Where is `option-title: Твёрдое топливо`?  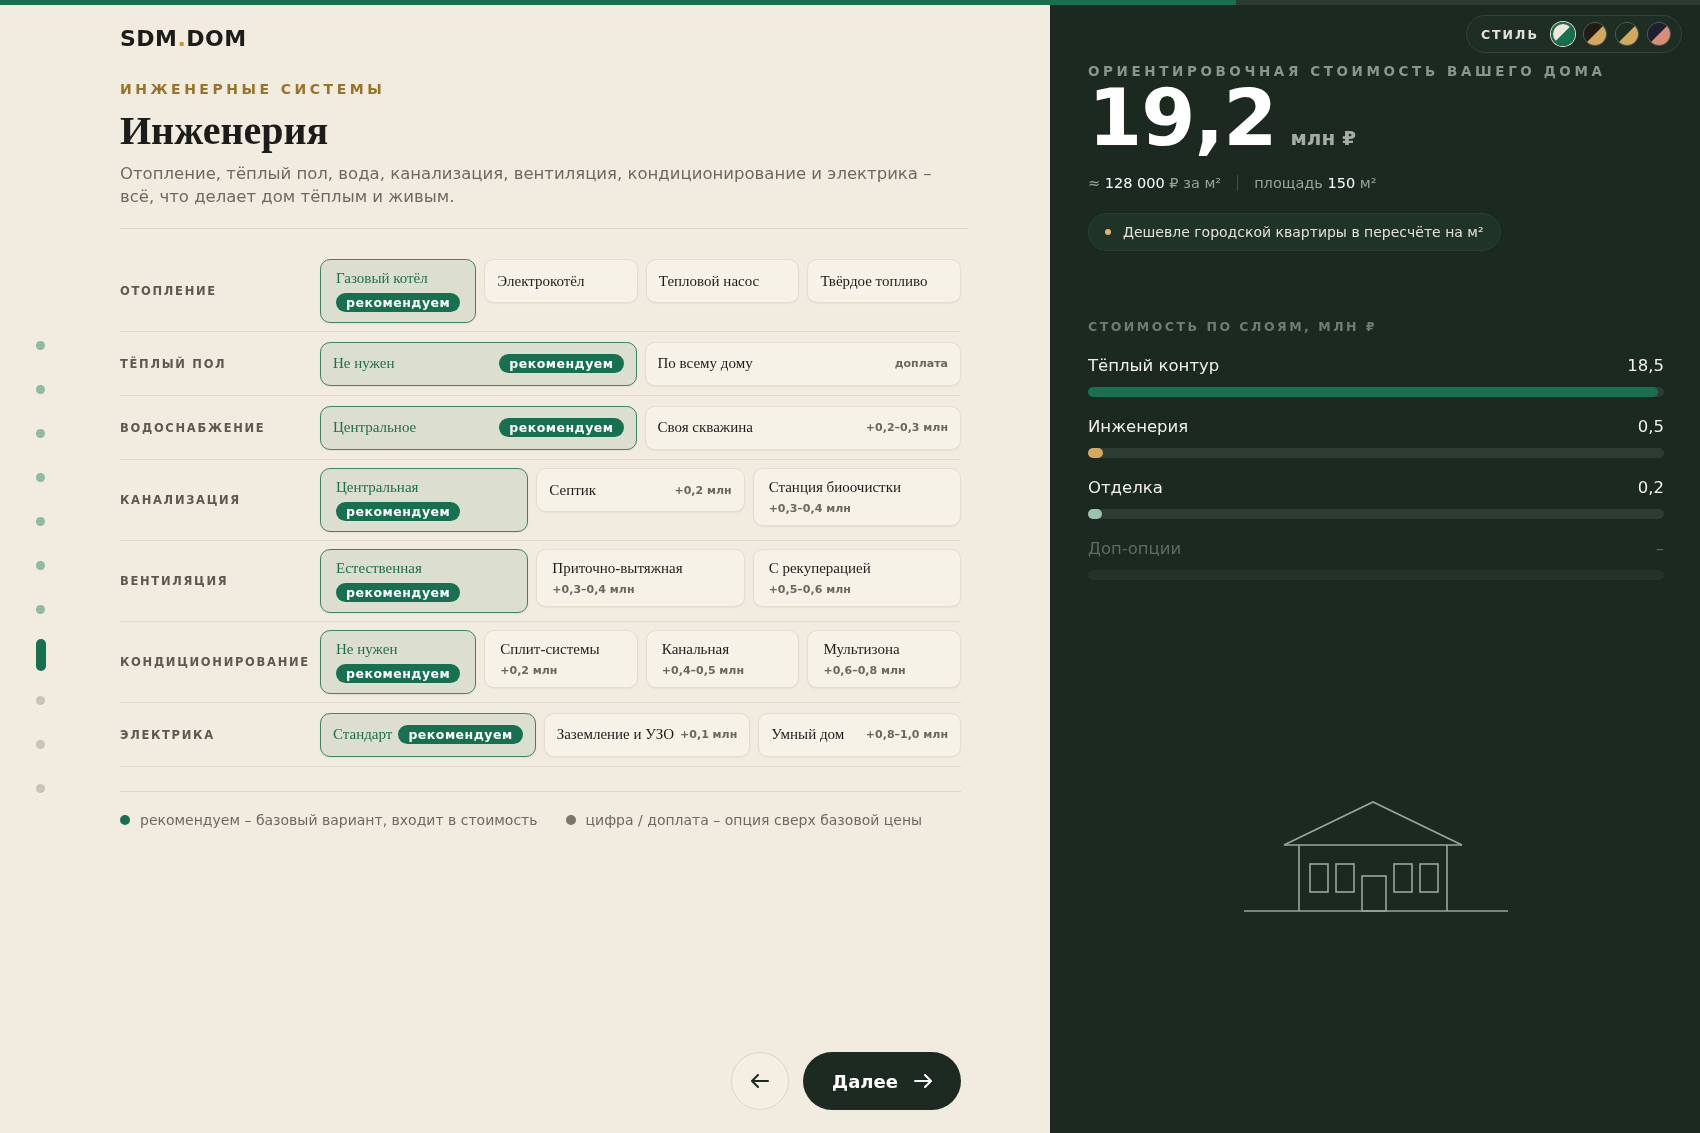
option-title: Твёрдое топливо is located at coordinates (874, 281).